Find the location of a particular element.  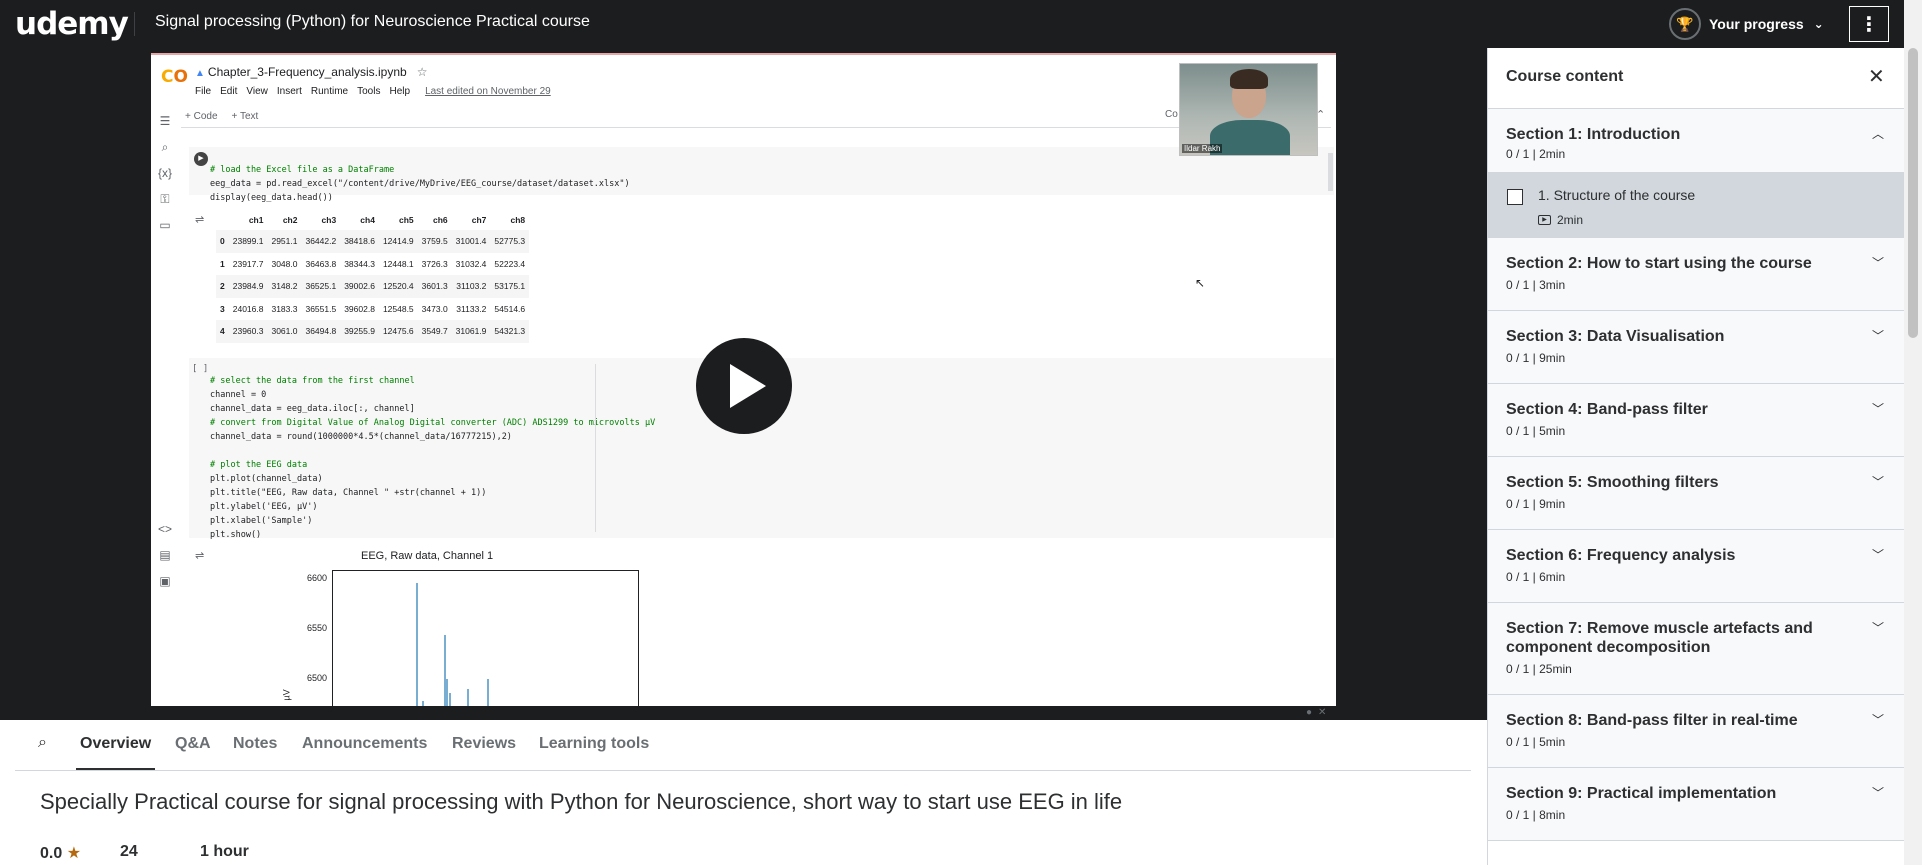

table-cell: 31103.2 is located at coordinates (471, 286).